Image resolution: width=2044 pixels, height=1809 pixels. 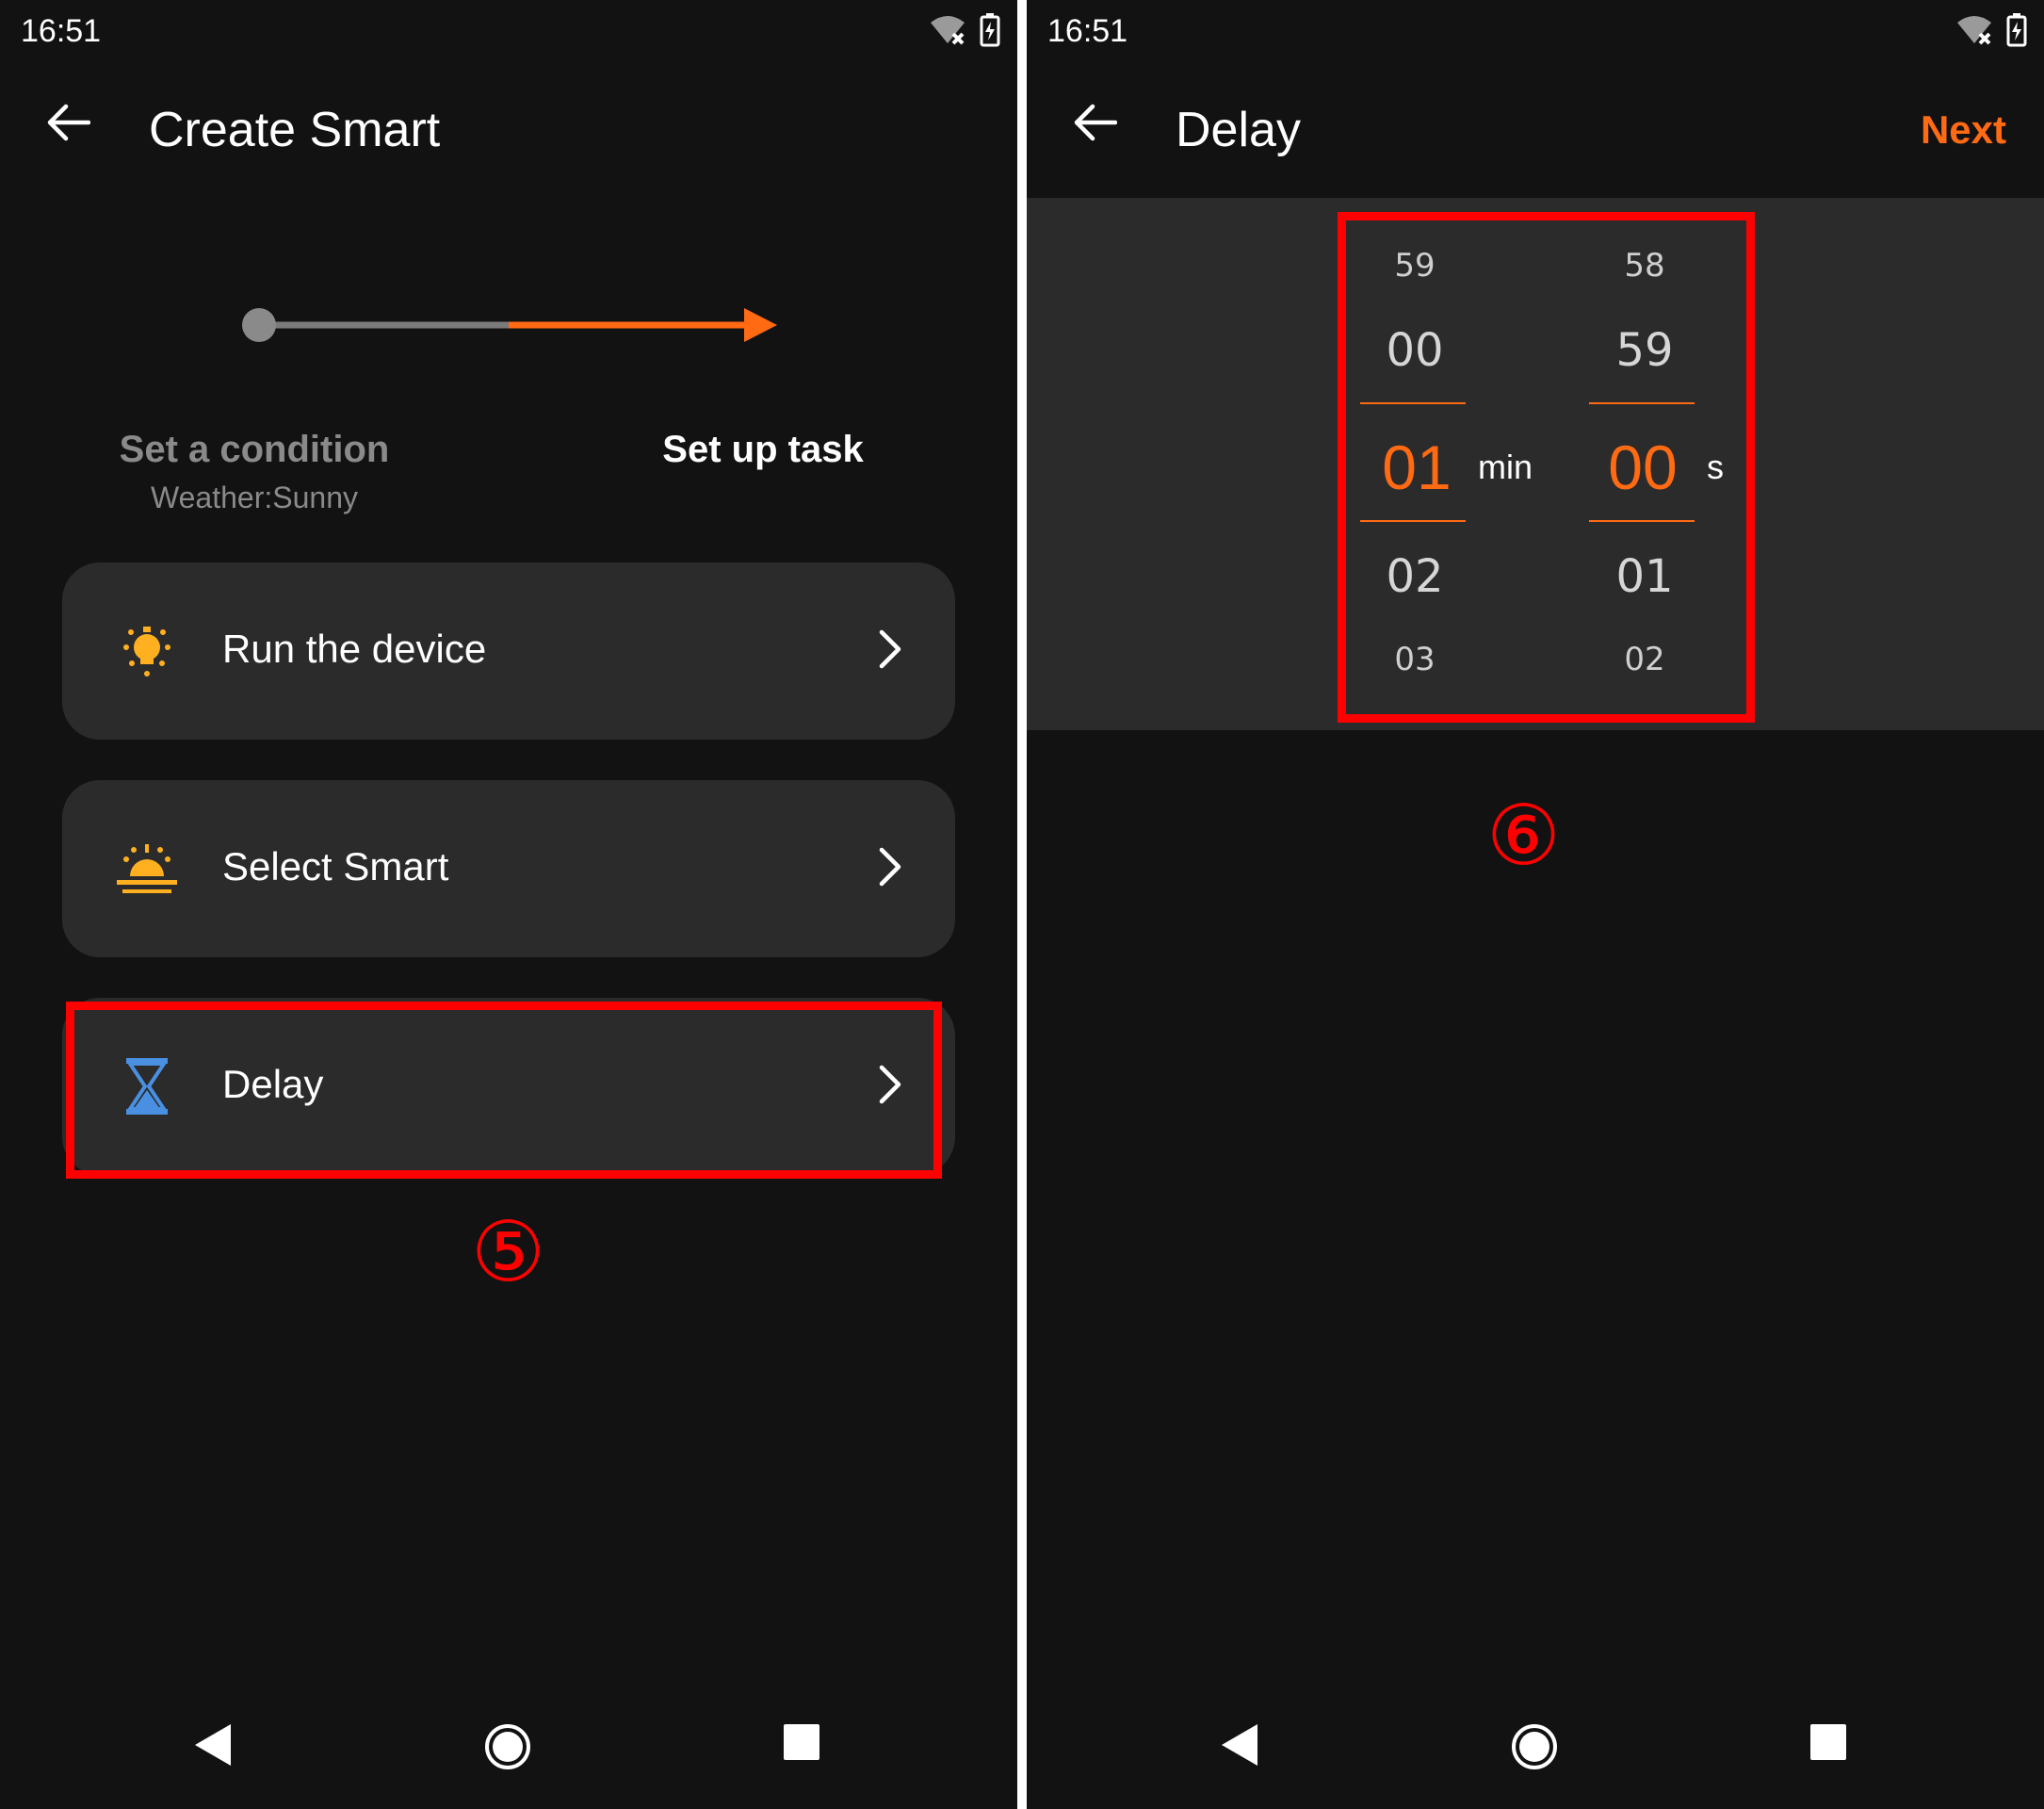 What do you see at coordinates (354, 649) in the screenshot?
I see `item-label: Run the device` at bounding box center [354, 649].